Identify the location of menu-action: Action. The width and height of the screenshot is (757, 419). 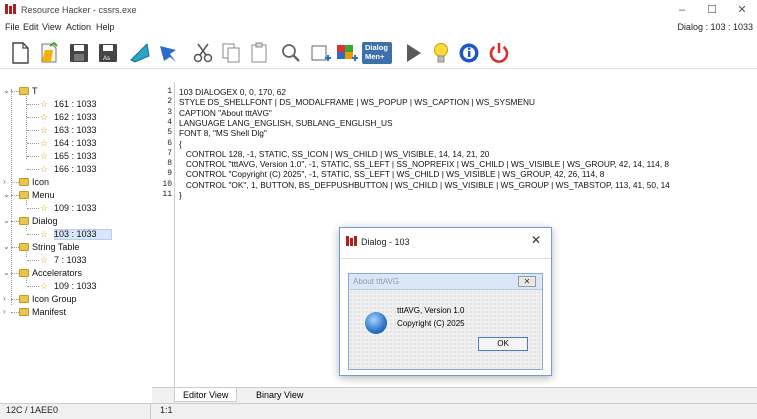
(78, 27).